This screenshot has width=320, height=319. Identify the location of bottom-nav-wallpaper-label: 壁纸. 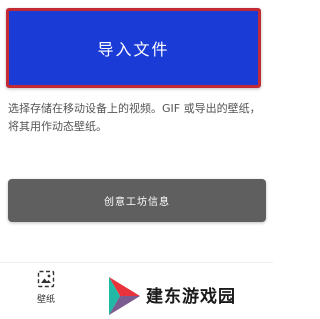
(45, 300).